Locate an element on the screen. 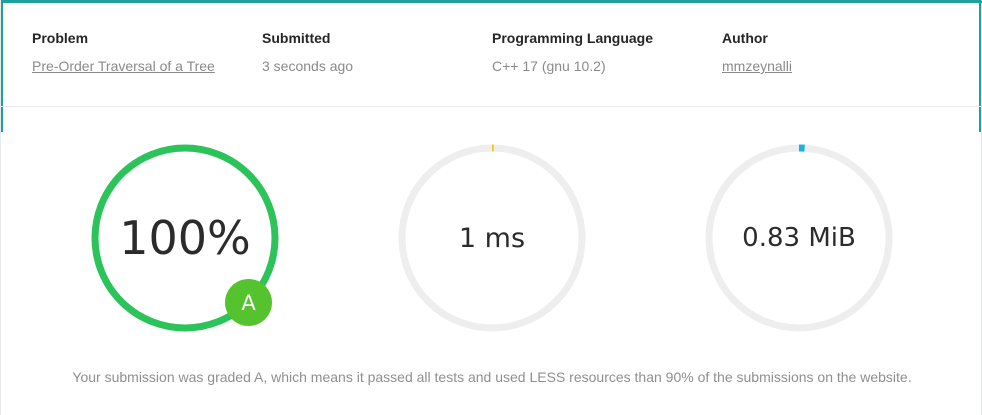  problem-link: Pre-Order Traversal of a Tree is located at coordinates (123, 66).